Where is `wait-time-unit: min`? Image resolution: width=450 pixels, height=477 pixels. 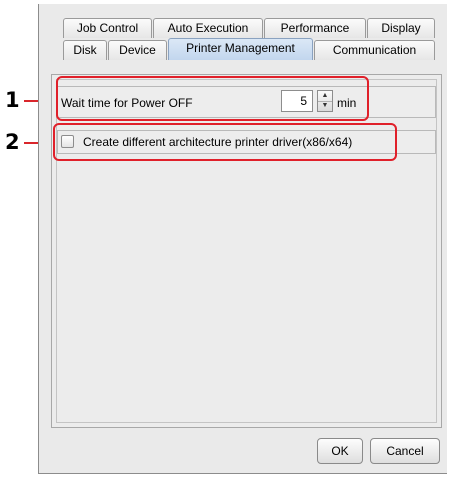
wait-time-unit: min is located at coordinates (347, 103).